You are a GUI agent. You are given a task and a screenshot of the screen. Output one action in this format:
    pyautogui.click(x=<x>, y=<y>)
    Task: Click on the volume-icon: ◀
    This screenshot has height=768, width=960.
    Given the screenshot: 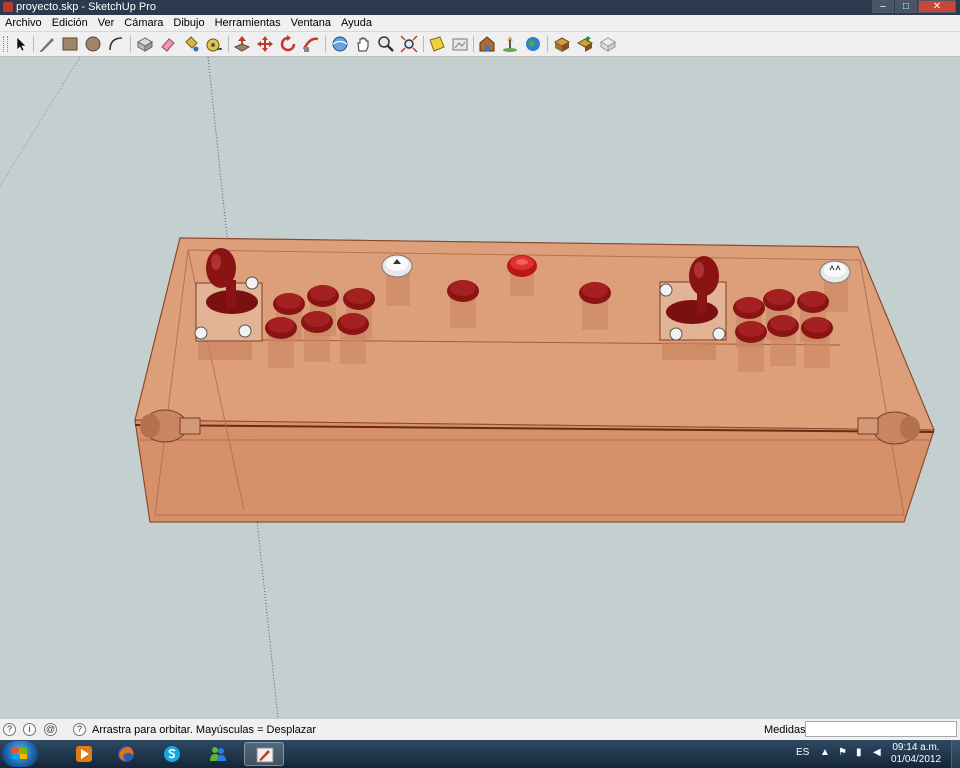 What is the action you would take?
    pyautogui.click(x=878, y=753)
    